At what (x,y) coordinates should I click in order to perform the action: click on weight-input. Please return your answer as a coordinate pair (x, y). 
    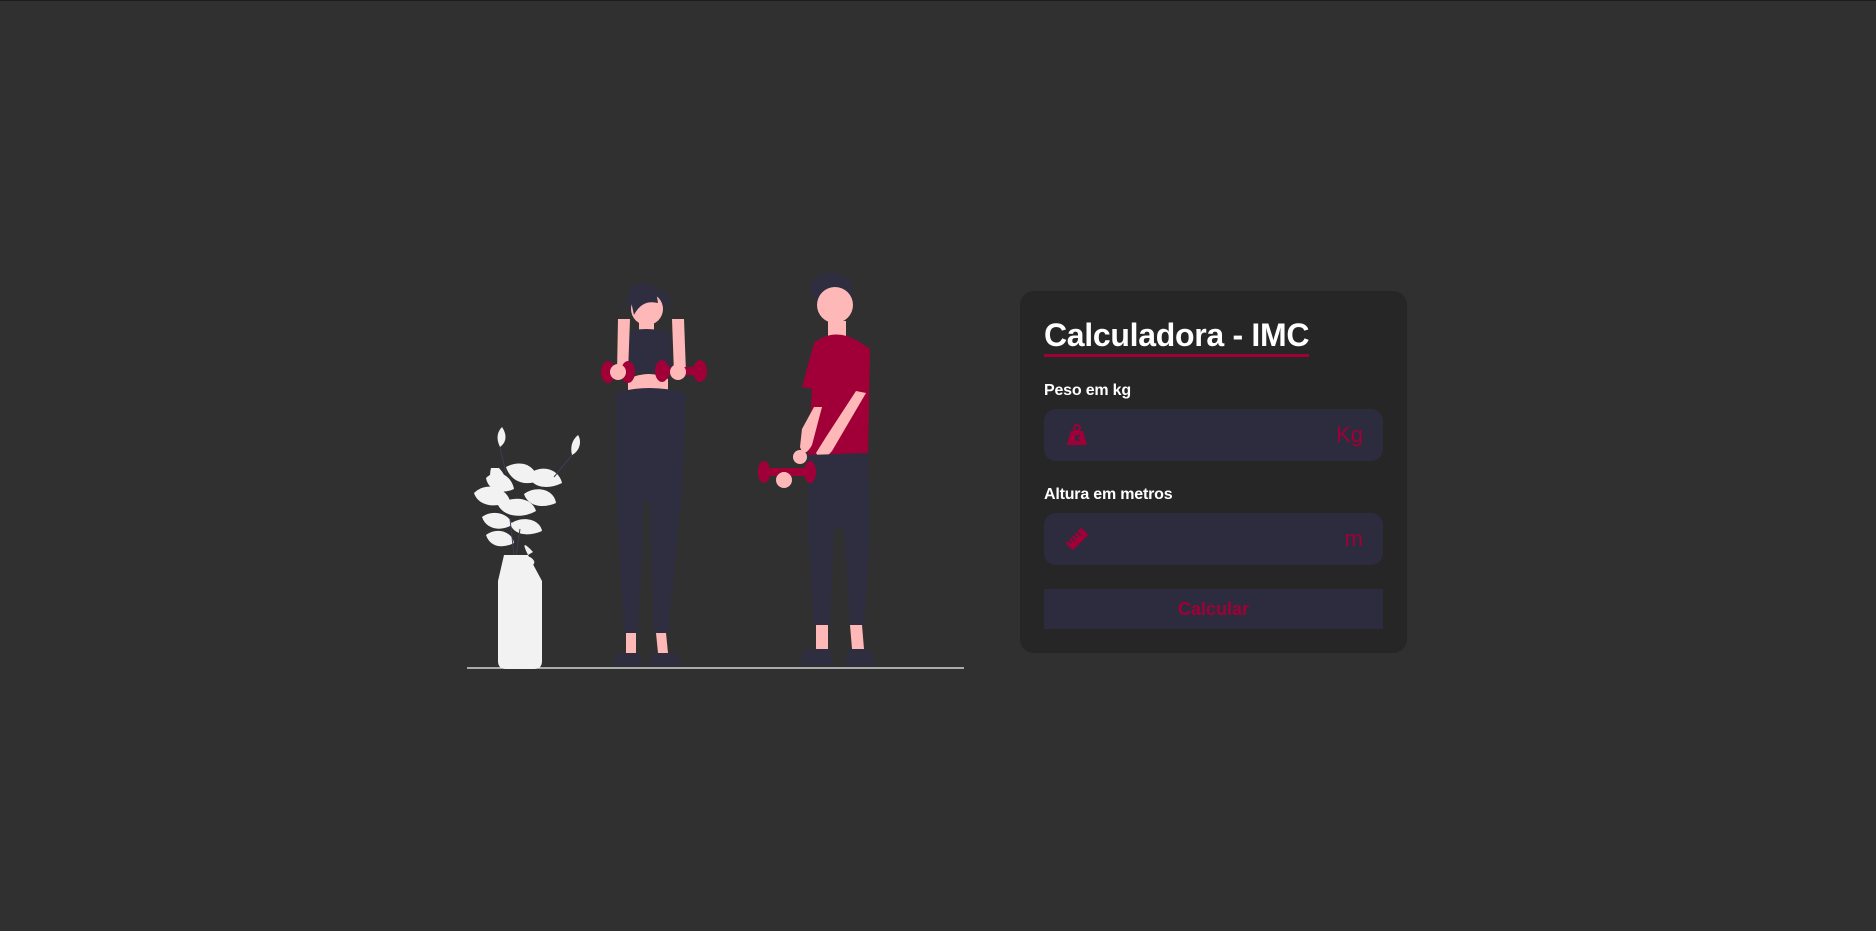
    Looking at the image, I should click on (1213, 435).